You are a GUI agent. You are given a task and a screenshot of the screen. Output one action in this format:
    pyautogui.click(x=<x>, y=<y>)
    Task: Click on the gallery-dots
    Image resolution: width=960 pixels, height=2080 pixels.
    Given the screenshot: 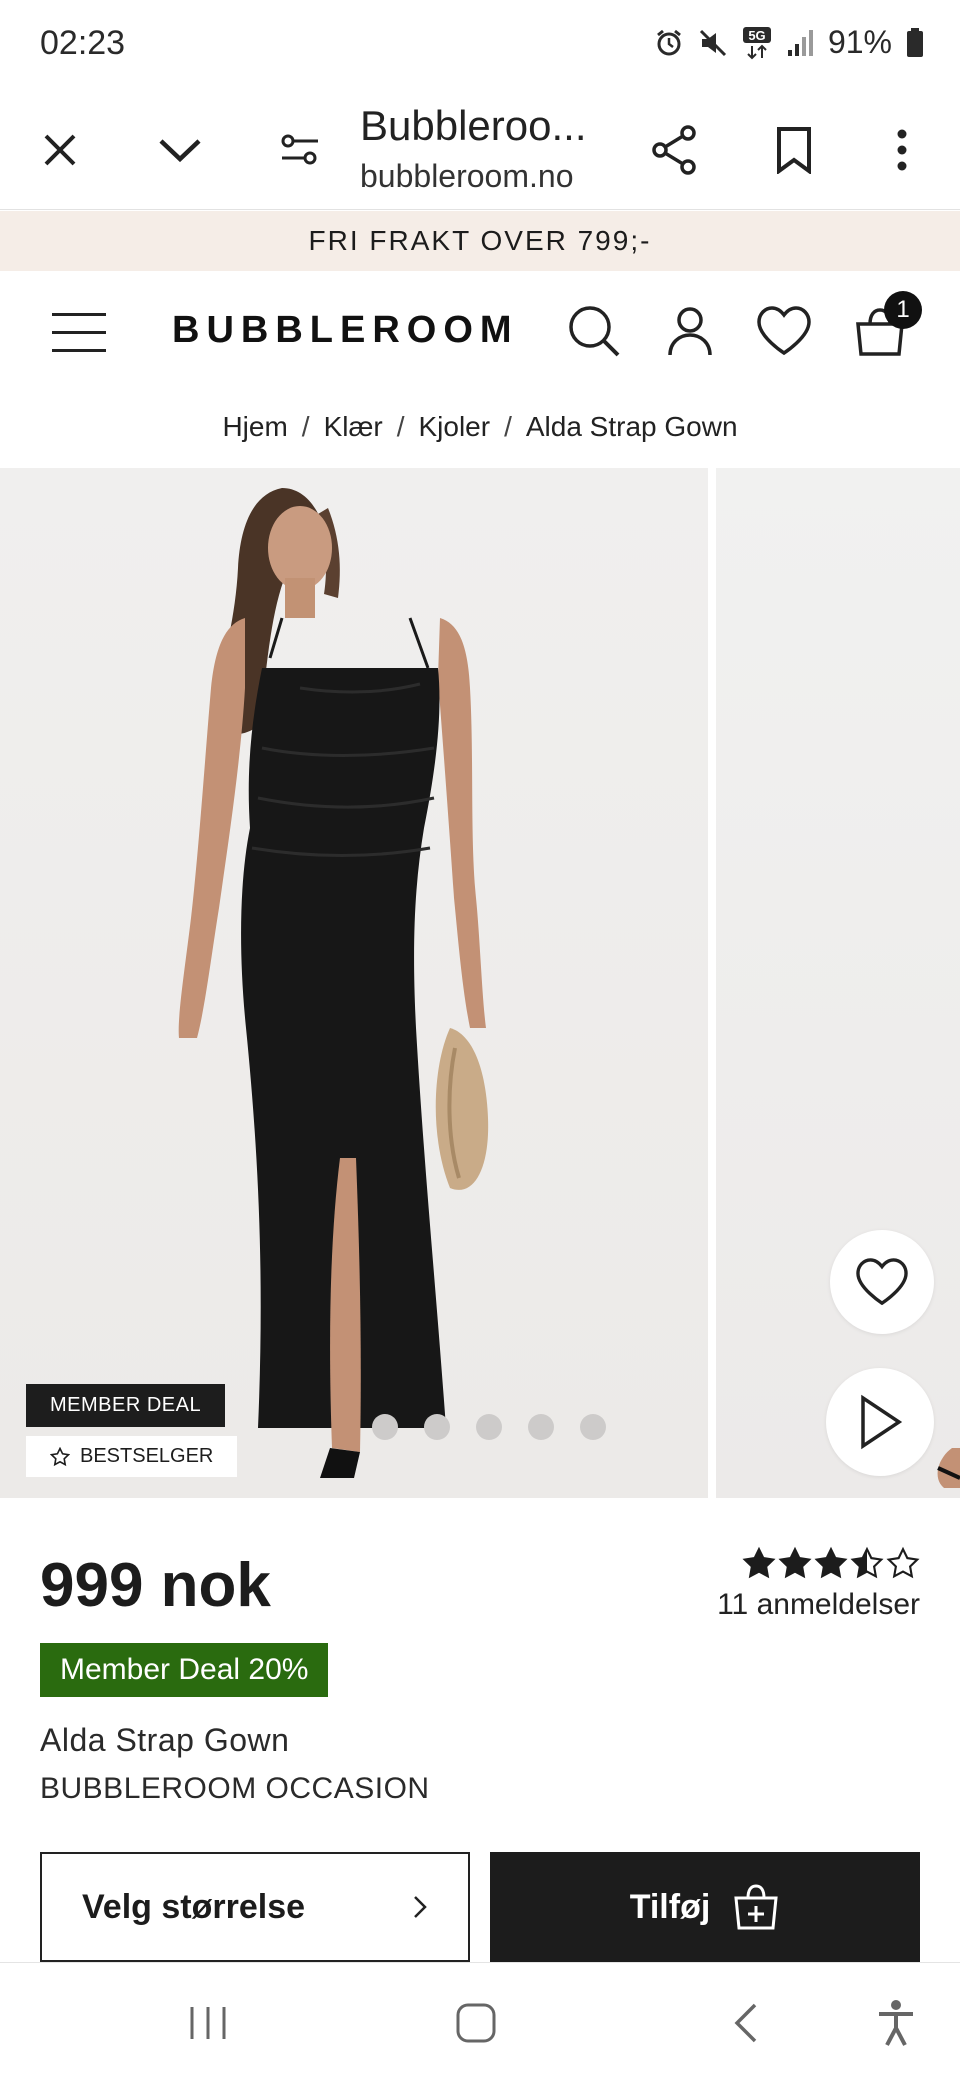 What is the action you would take?
    pyautogui.click(x=489, y=1427)
    